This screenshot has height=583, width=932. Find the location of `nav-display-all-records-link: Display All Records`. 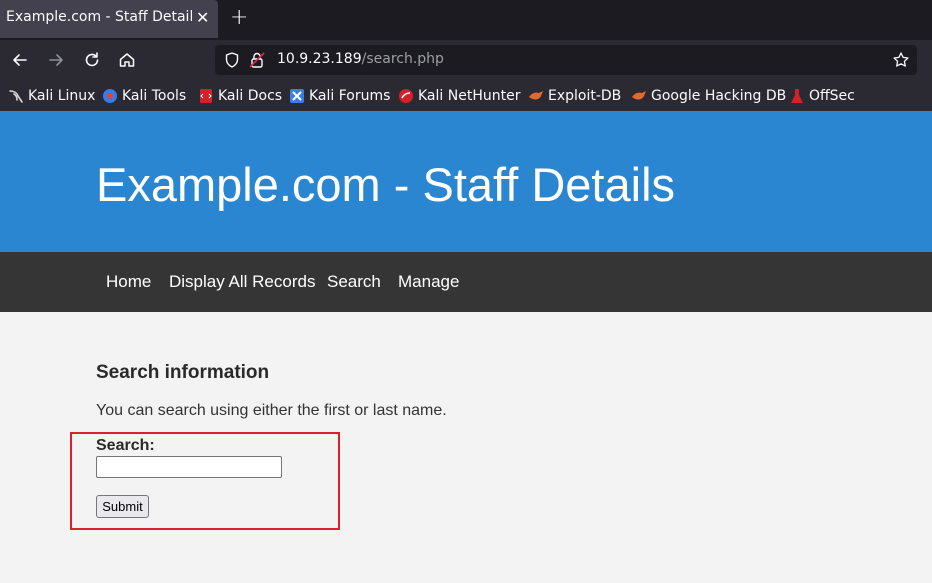

nav-display-all-records-link: Display All Records is located at coordinates (242, 282).